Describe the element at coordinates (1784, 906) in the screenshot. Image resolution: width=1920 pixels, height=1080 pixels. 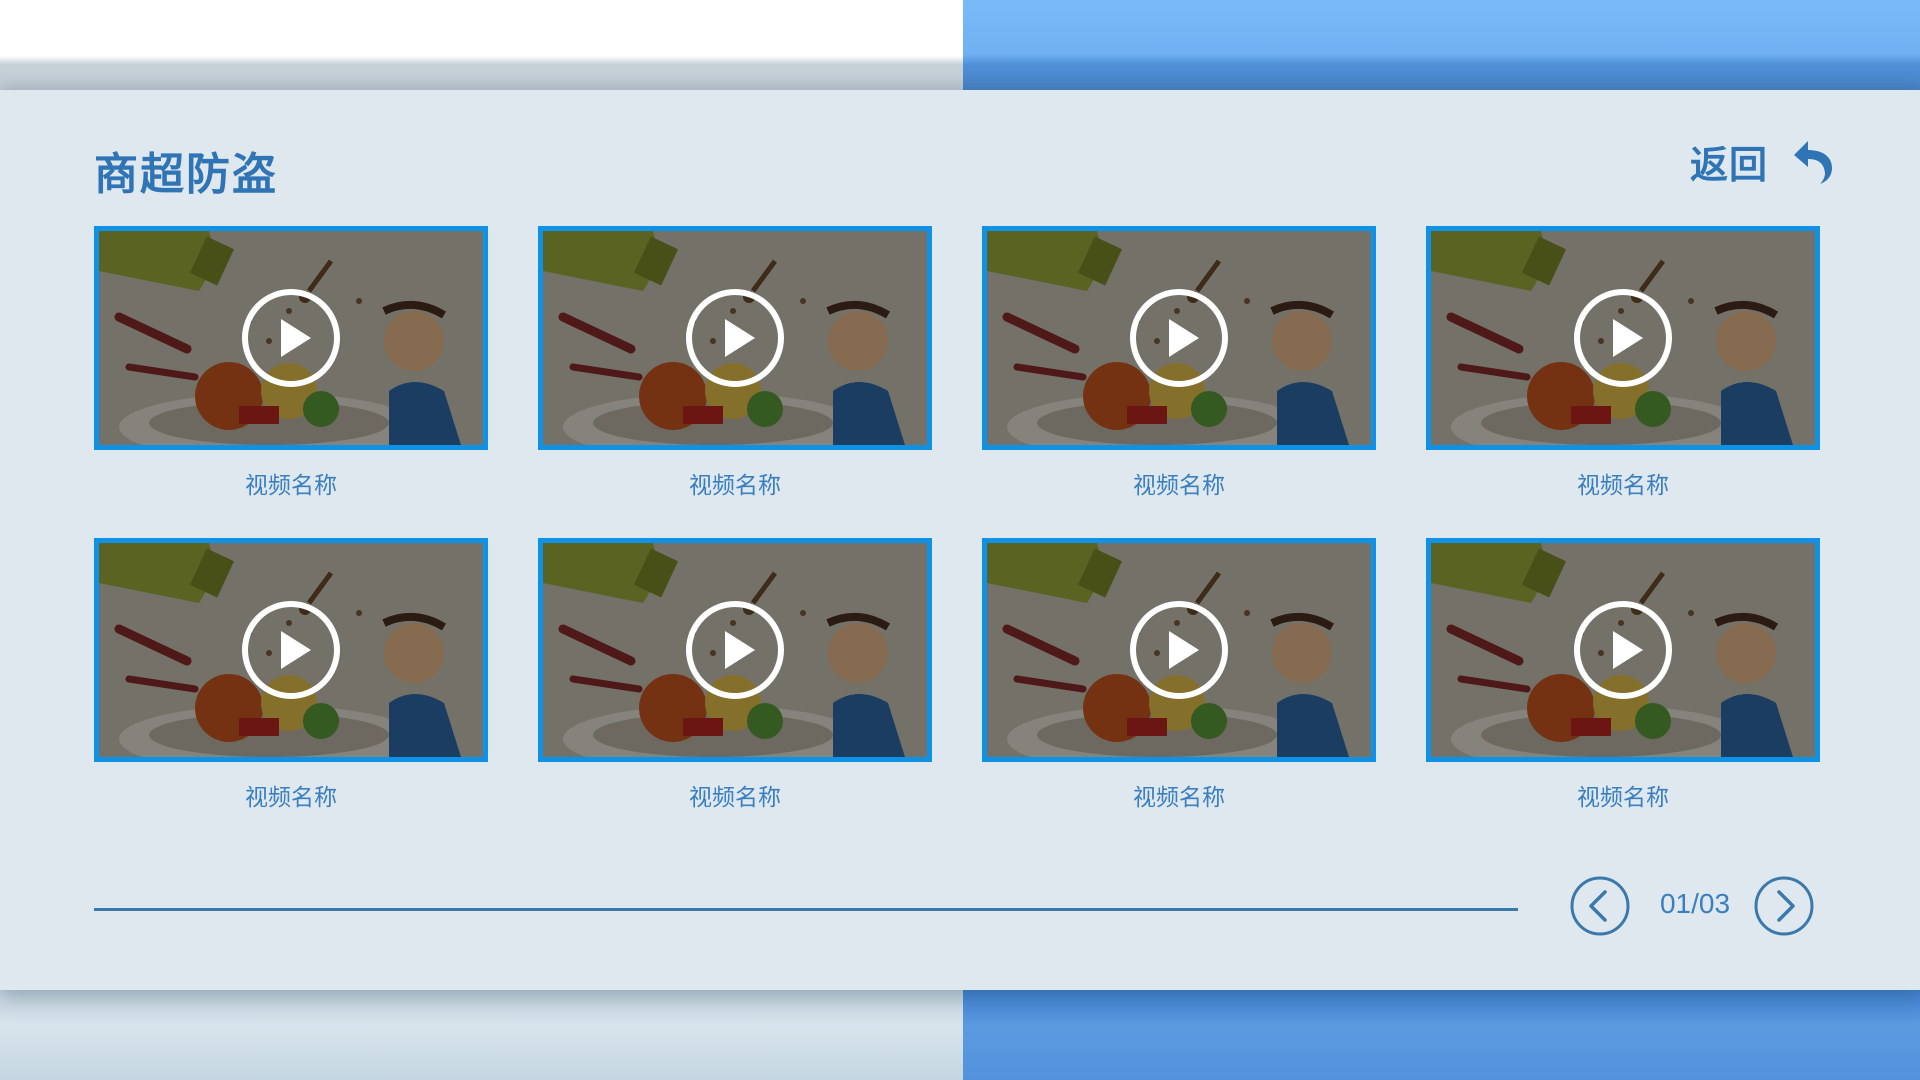
I see `chevron-right-icon` at that location.